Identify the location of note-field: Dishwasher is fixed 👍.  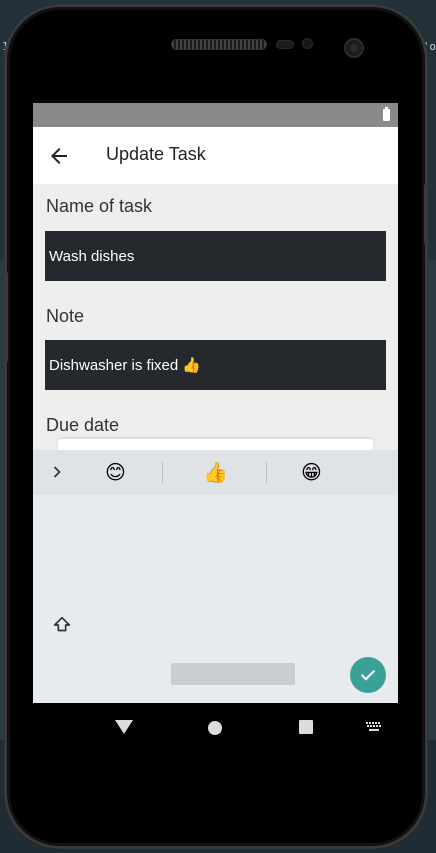
(215, 365).